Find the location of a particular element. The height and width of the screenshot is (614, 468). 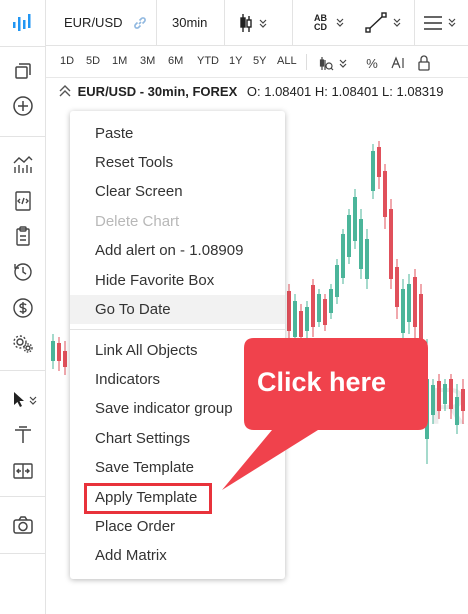

percent-icon: % is located at coordinates (372, 63).